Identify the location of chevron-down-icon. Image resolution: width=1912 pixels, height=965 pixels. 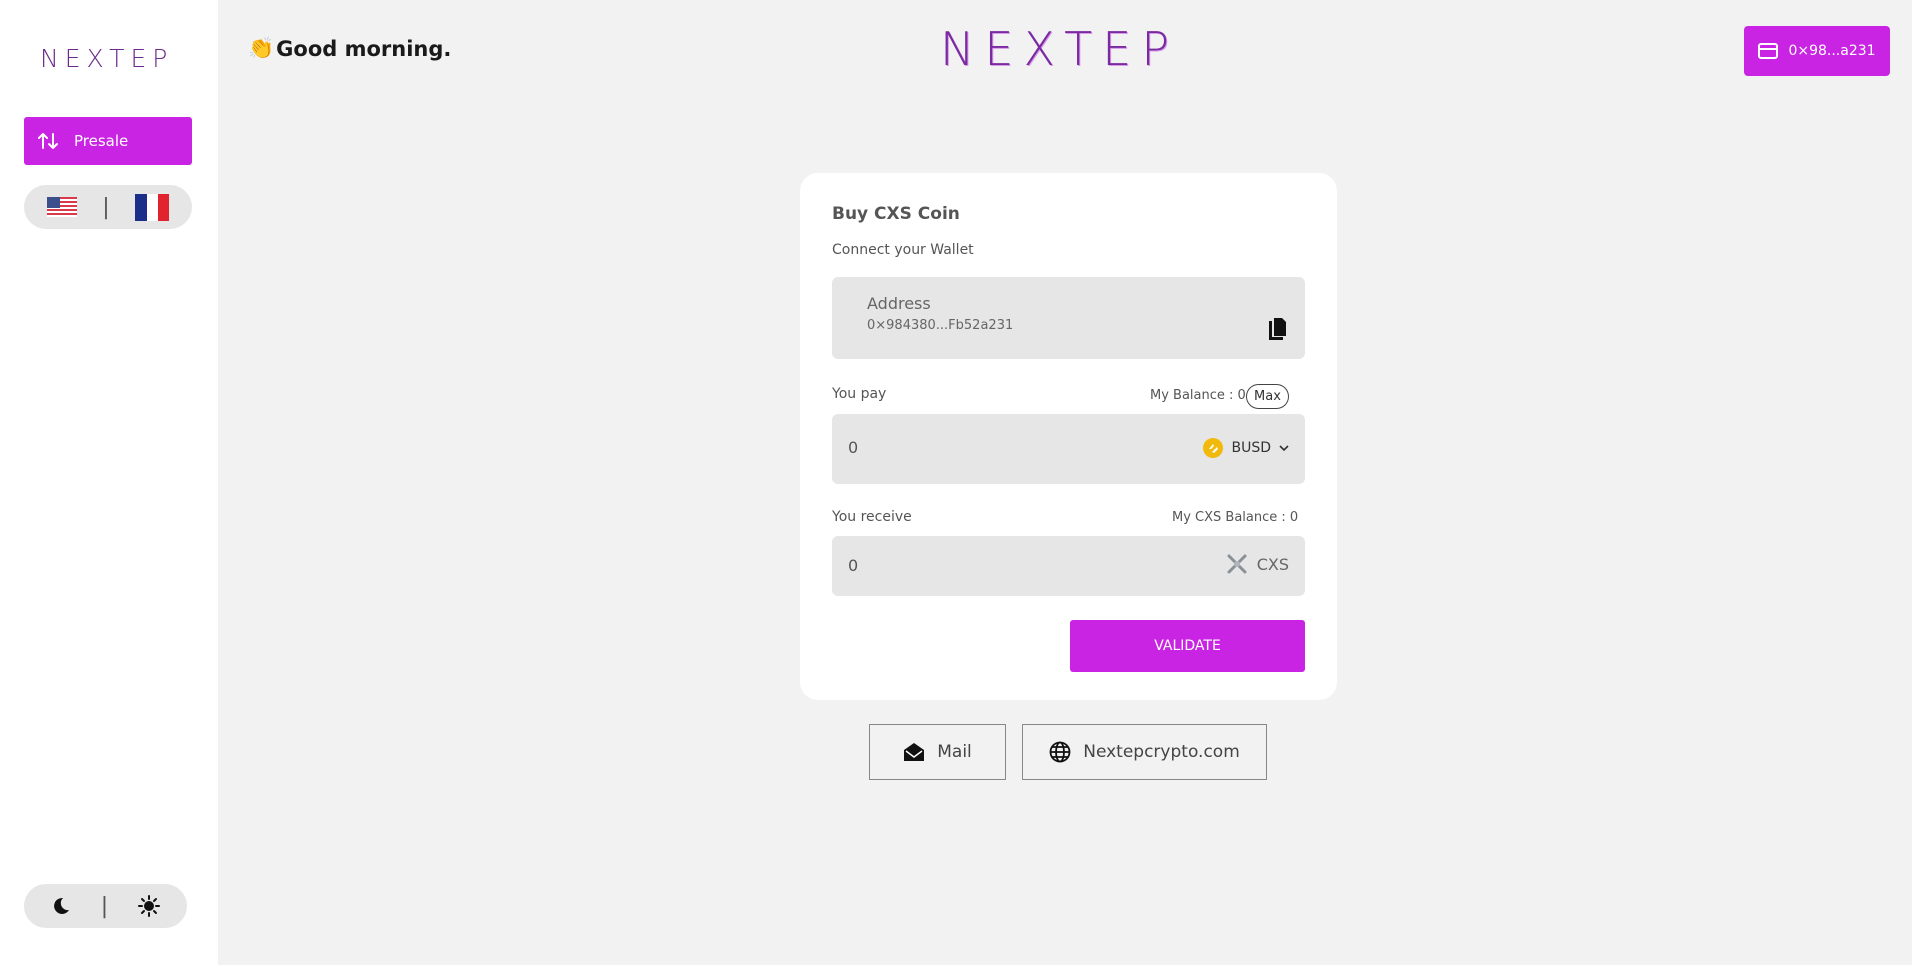
(1284, 448).